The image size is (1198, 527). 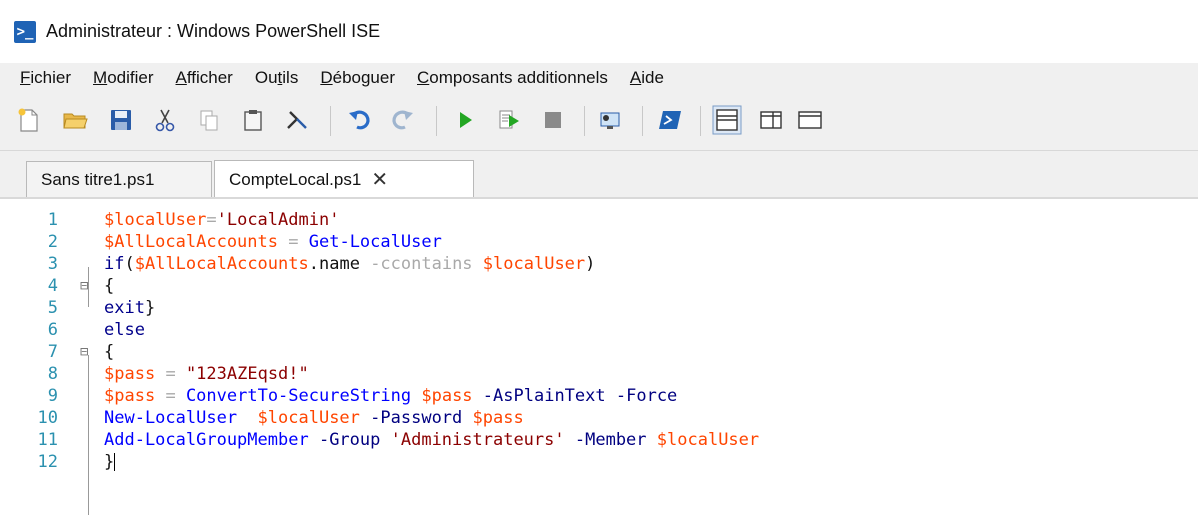 I want to click on layout-right-icon, so click(x=771, y=120).